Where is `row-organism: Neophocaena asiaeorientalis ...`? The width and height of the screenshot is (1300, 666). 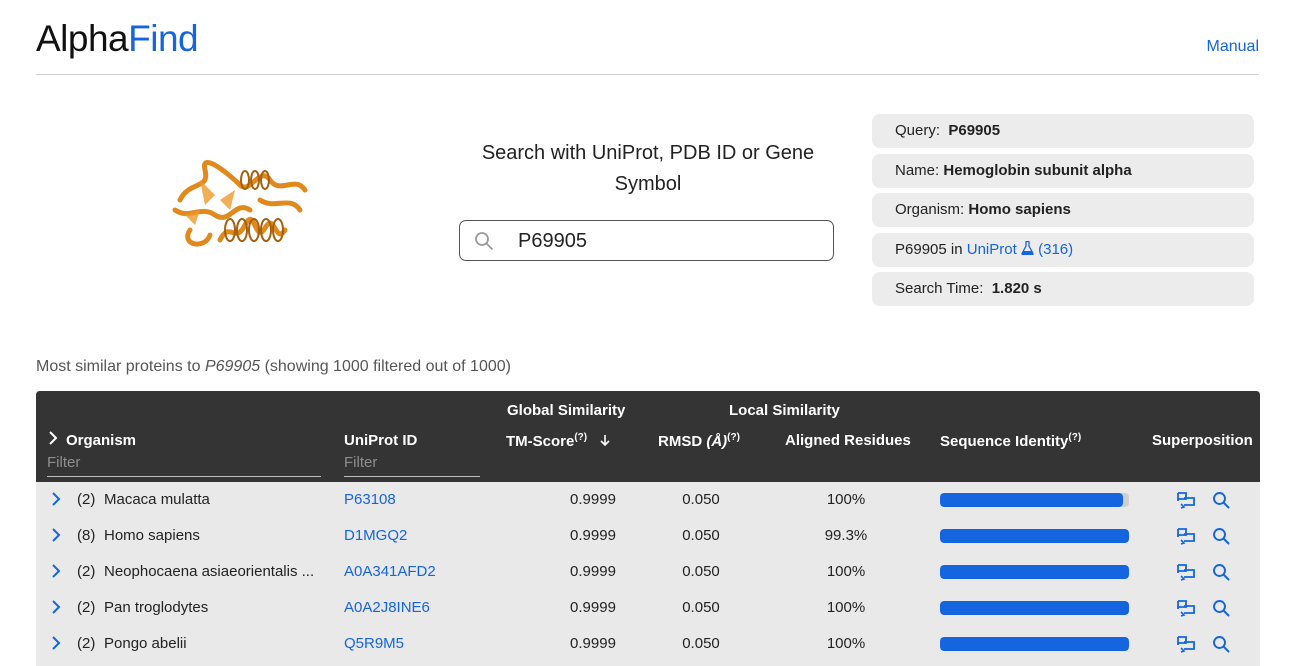 row-organism: Neophocaena asiaeorientalis ... is located at coordinates (209, 571).